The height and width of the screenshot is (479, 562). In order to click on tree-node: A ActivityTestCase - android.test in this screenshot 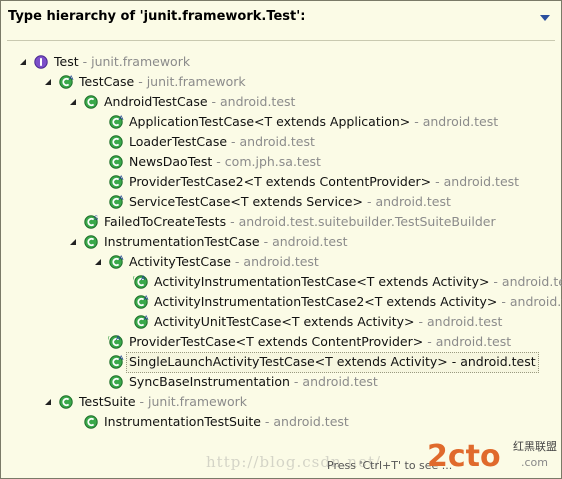, I will do `click(280, 262)`.